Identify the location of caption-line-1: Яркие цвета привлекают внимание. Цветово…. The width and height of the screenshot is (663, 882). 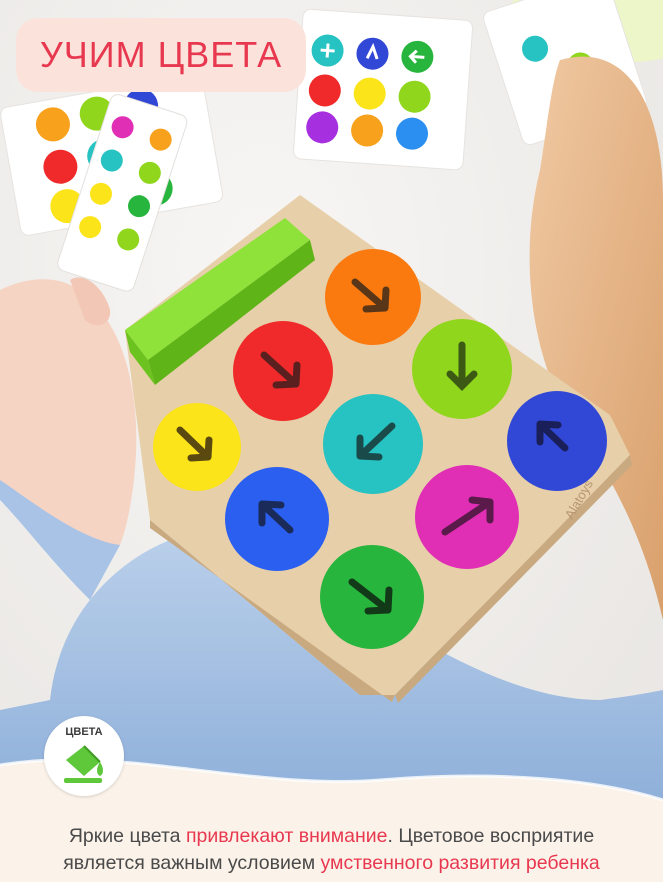
(331, 836).